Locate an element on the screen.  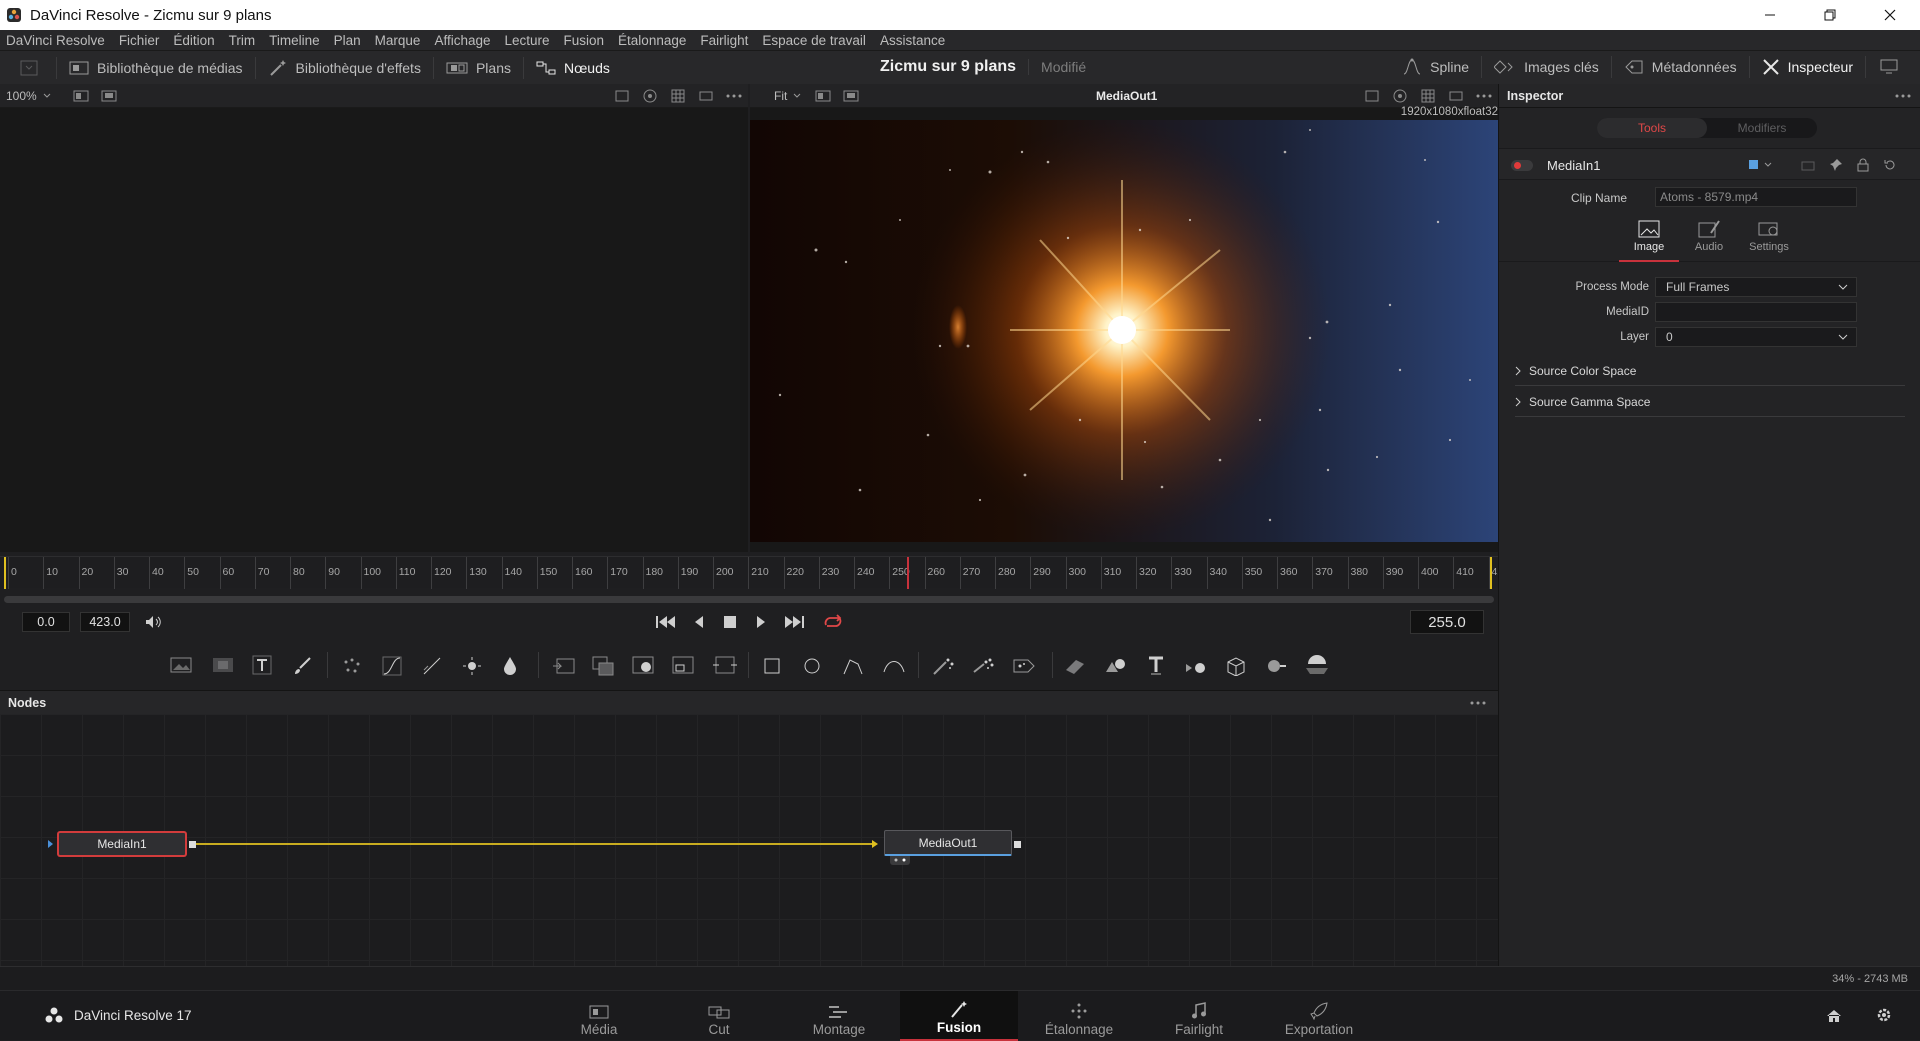
play-reverse-button is located at coordinates (699, 622).